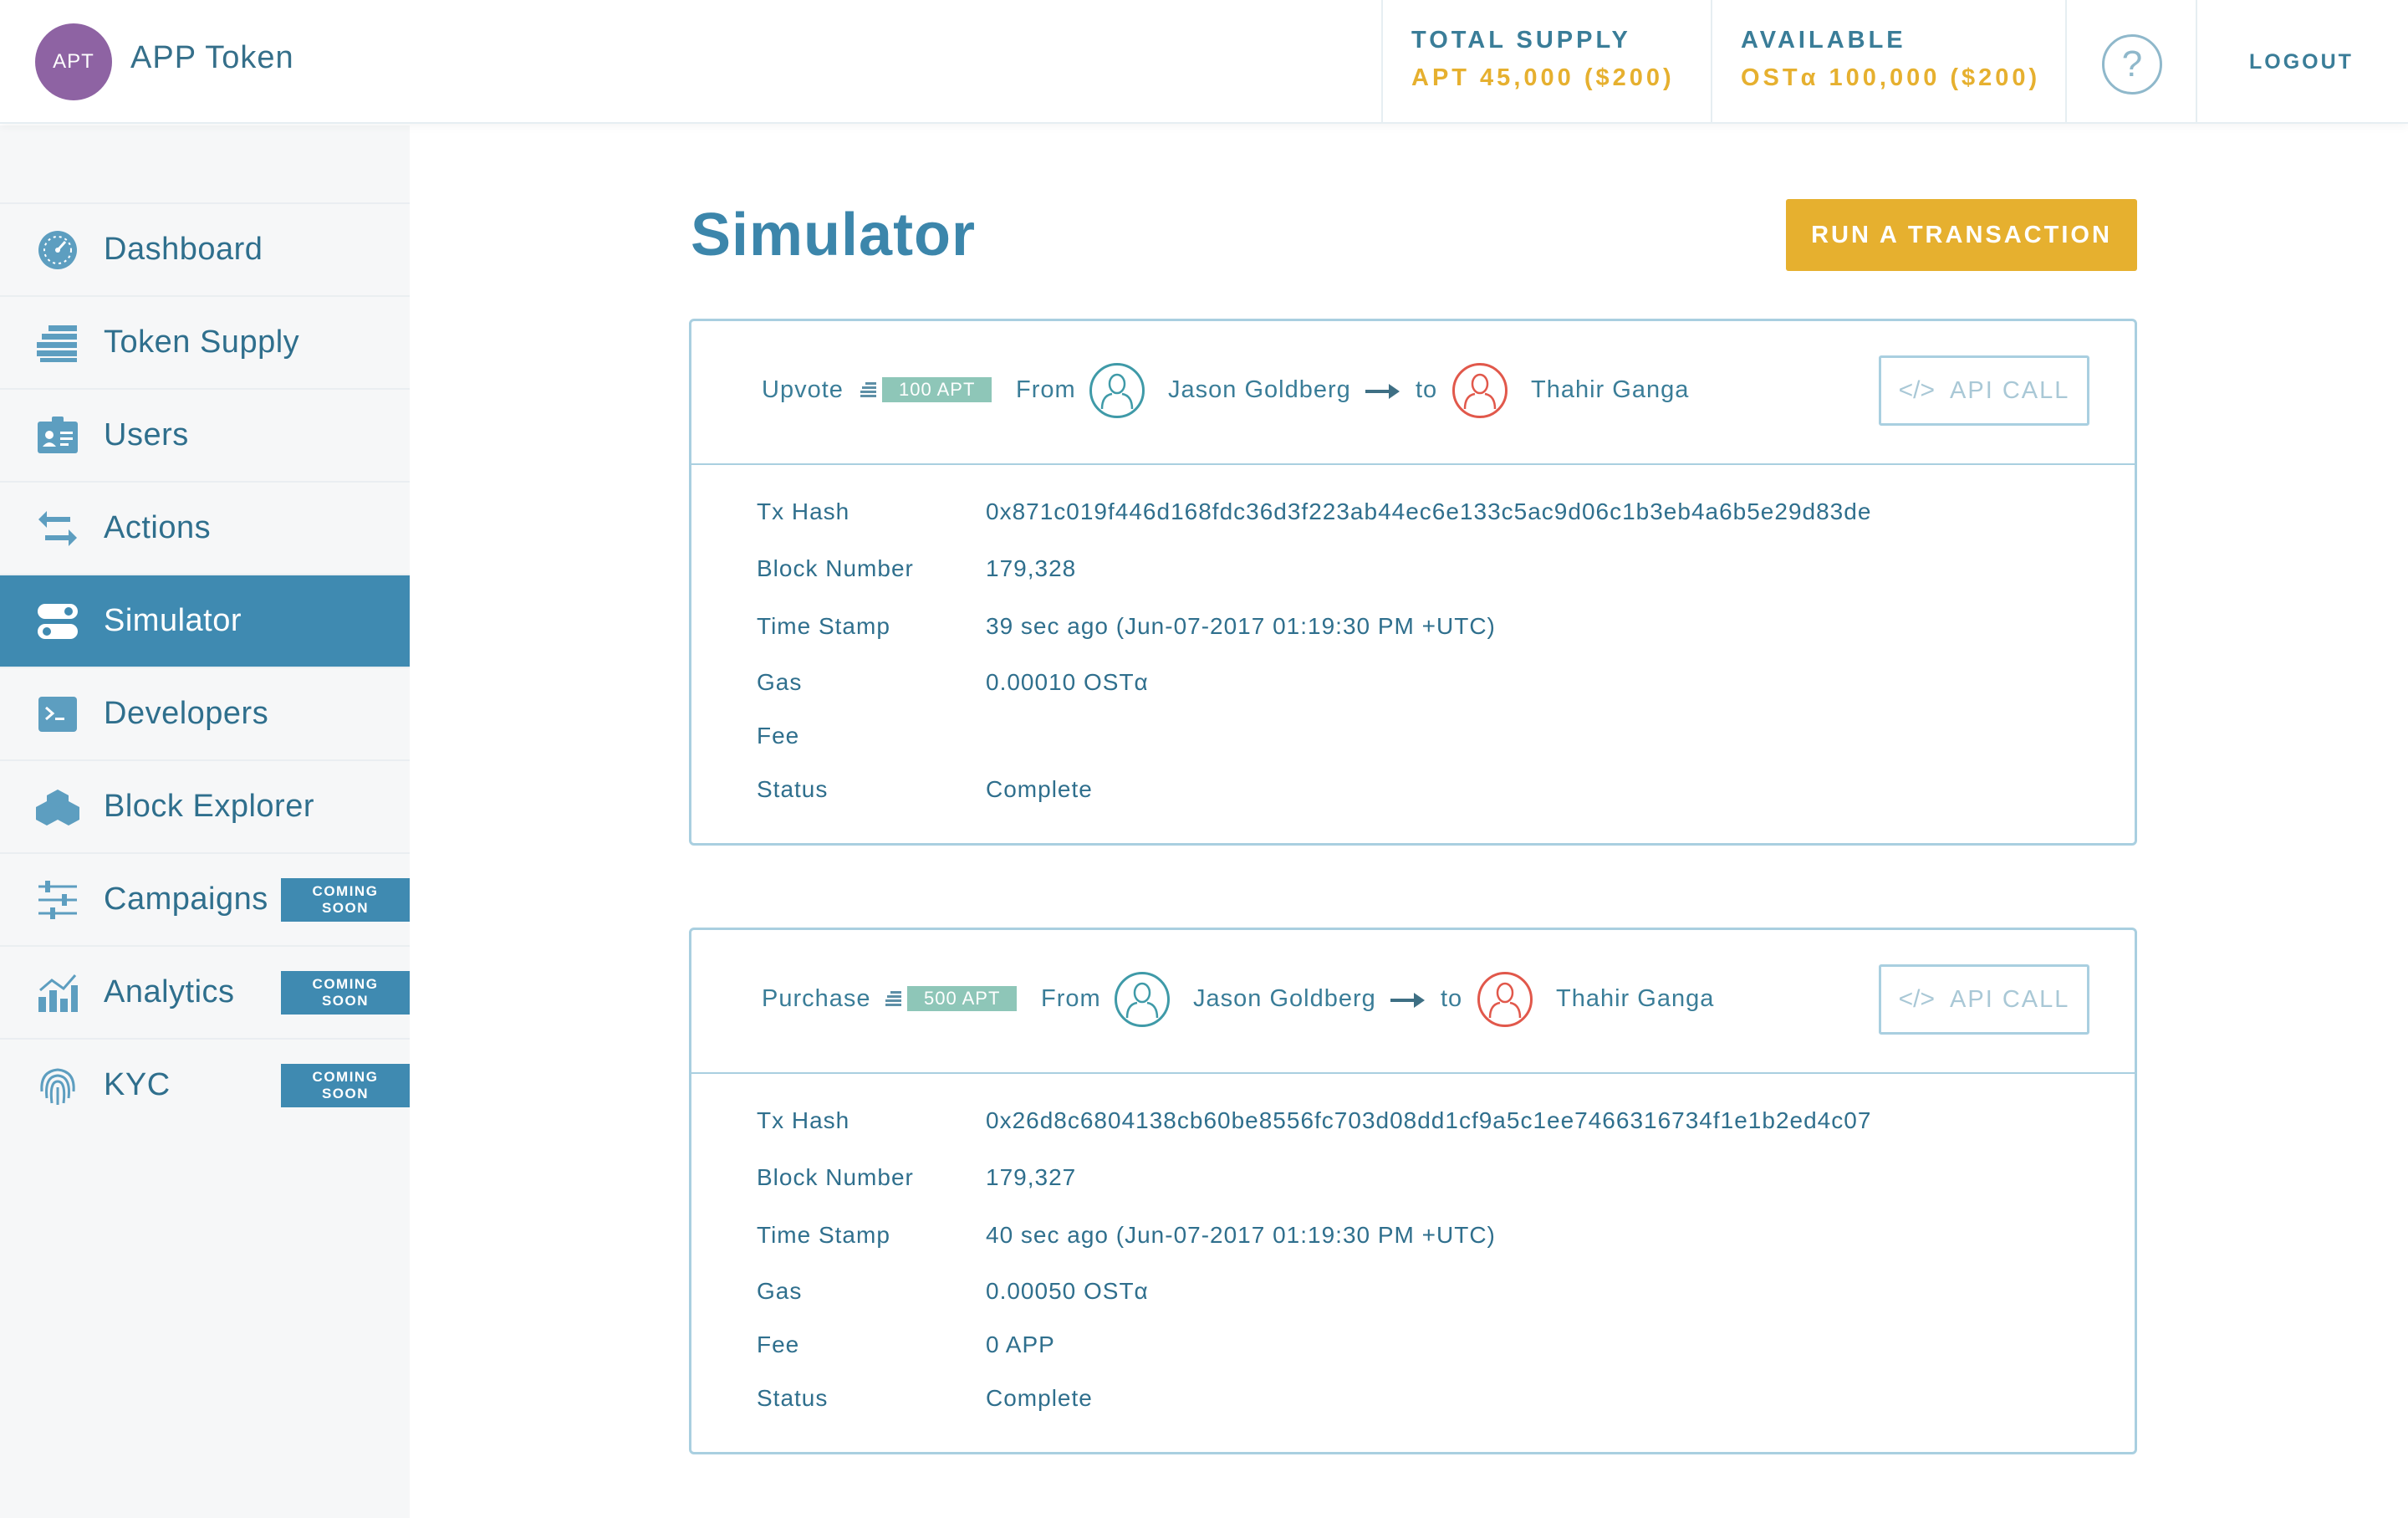 The image size is (2408, 1518). Describe the element at coordinates (1031, 1177) in the screenshot. I see `detail-value: 179,327` at that location.